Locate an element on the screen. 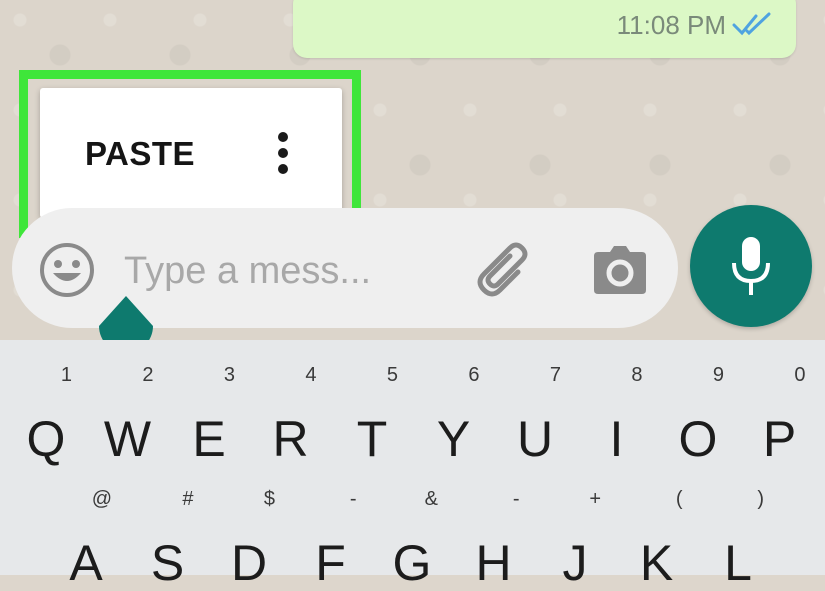 This screenshot has height=591, width=825. key-l: ) L is located at coordinates (738, 538).